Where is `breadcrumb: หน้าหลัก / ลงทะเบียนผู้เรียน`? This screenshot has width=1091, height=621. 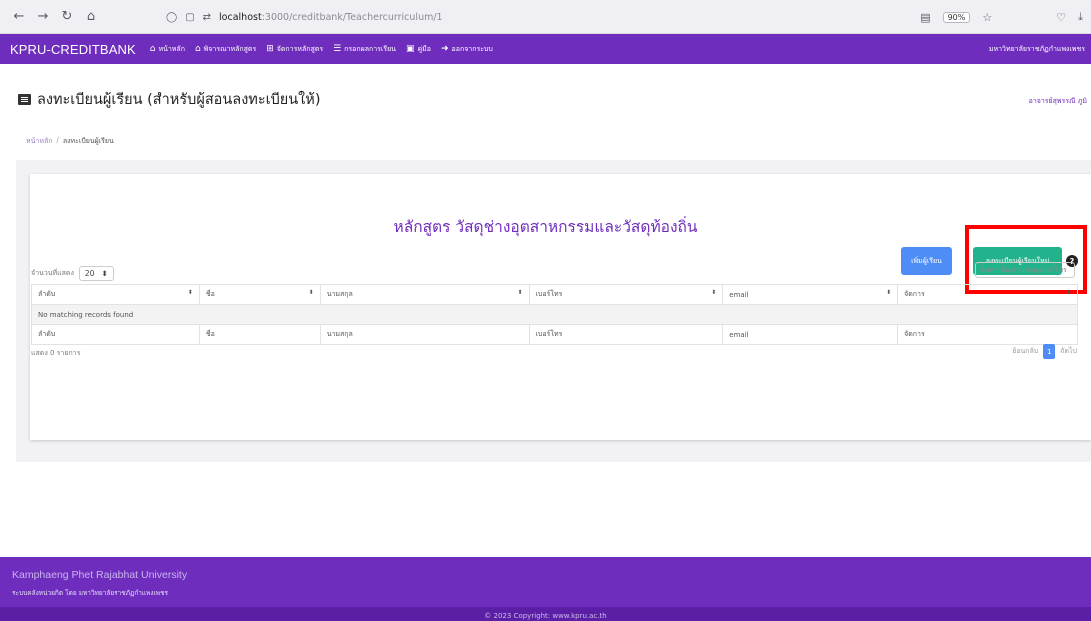
breadcrumb: หน้าหลัก / ลงทะเบียนผู้เรียน is located at coordinates (70, 141).